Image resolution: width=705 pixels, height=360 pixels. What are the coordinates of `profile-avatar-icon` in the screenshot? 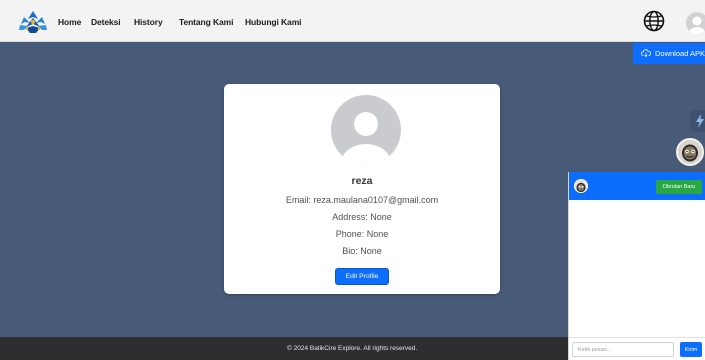 It's located at (366, 130).